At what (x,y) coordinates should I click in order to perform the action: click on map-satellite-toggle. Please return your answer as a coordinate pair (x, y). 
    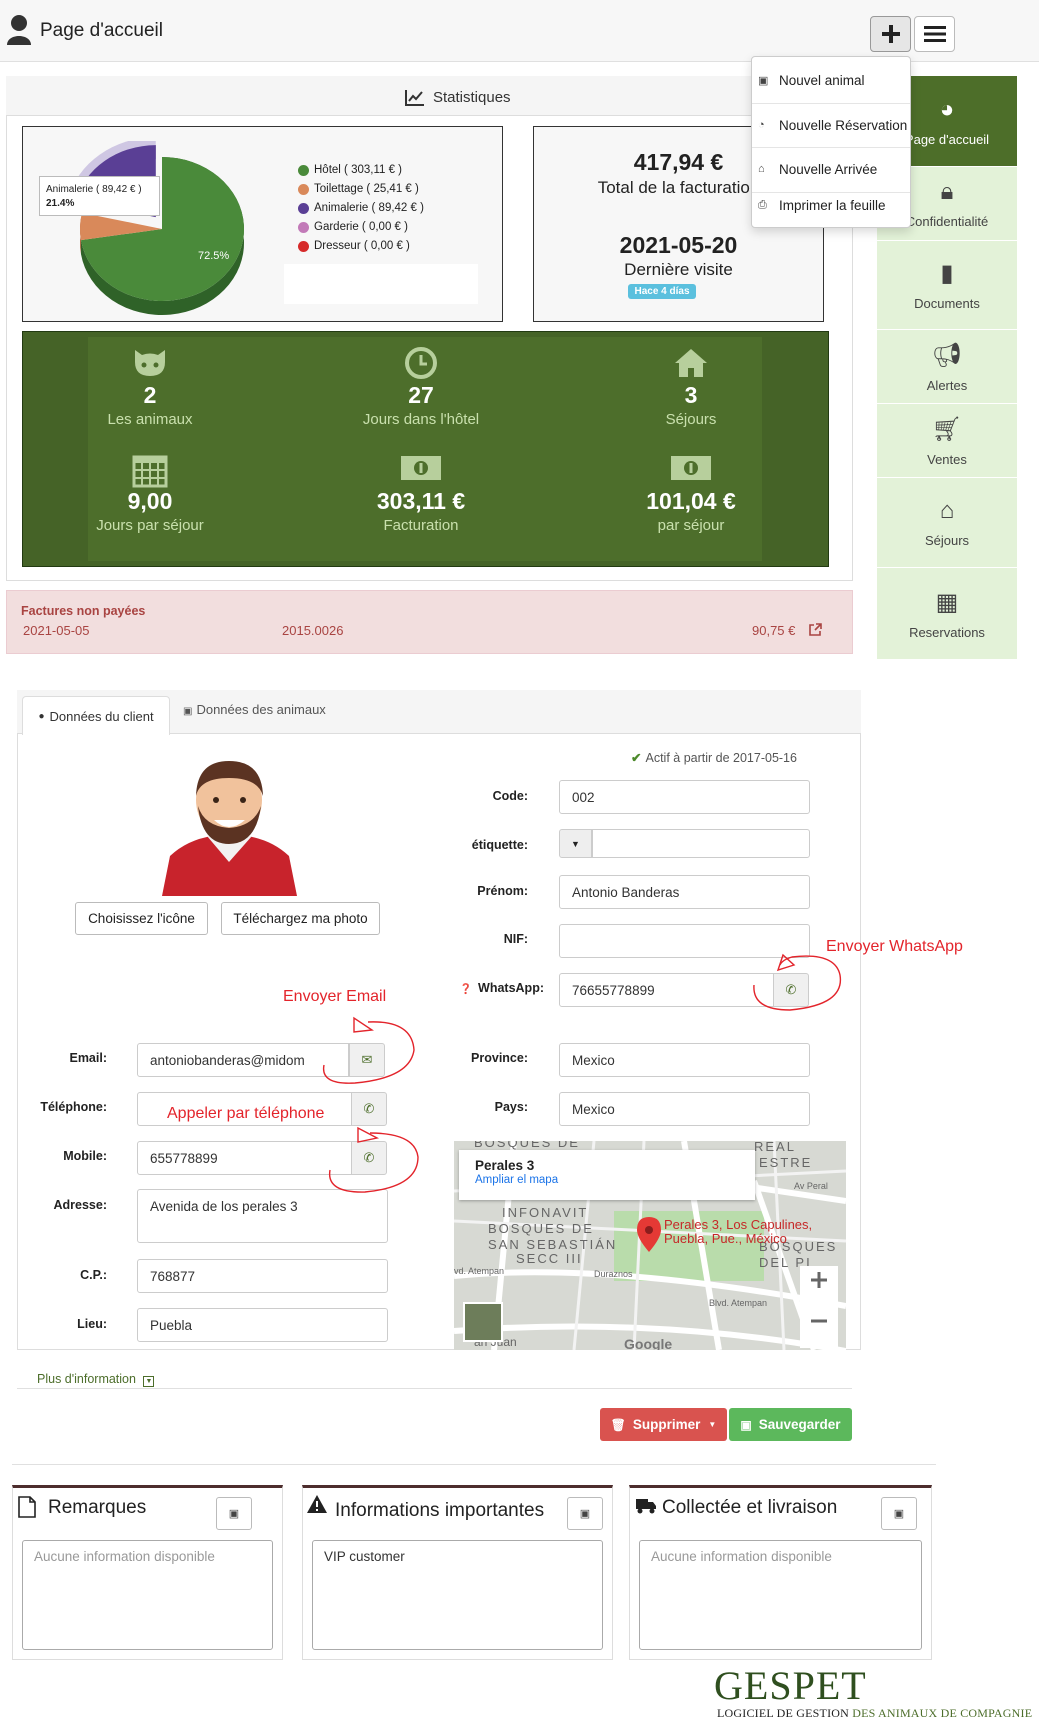
    Looking at the image, I should click on (483, 1322).